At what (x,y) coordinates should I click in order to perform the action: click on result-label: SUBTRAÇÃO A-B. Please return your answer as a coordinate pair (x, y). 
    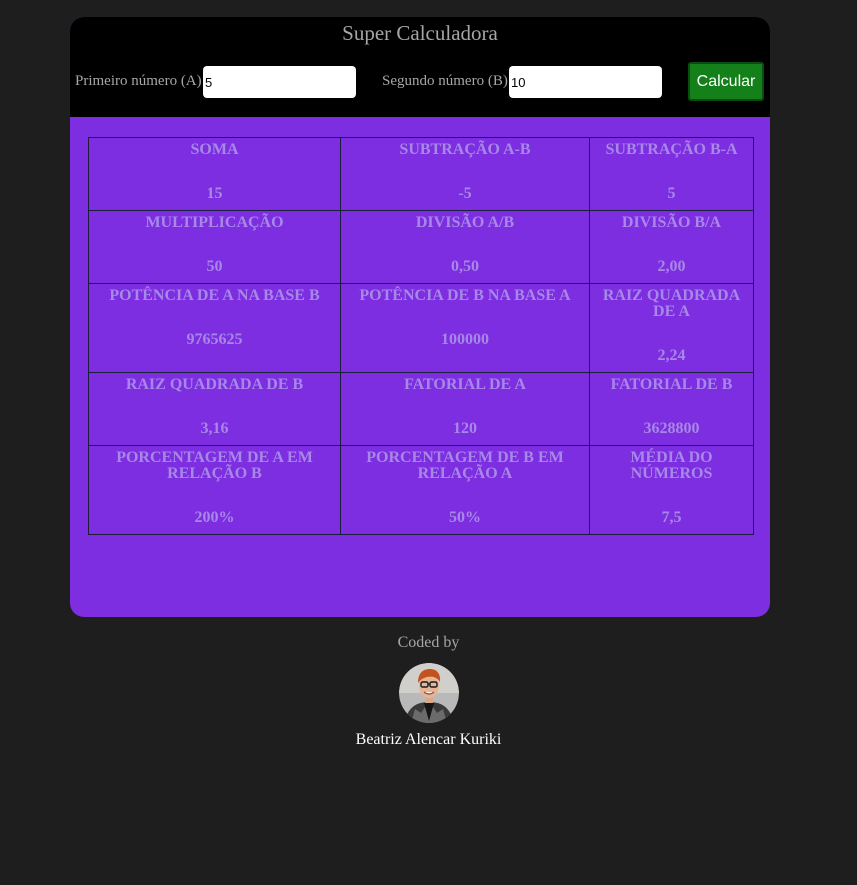
    Looking at the image, I should click on (465, 149).